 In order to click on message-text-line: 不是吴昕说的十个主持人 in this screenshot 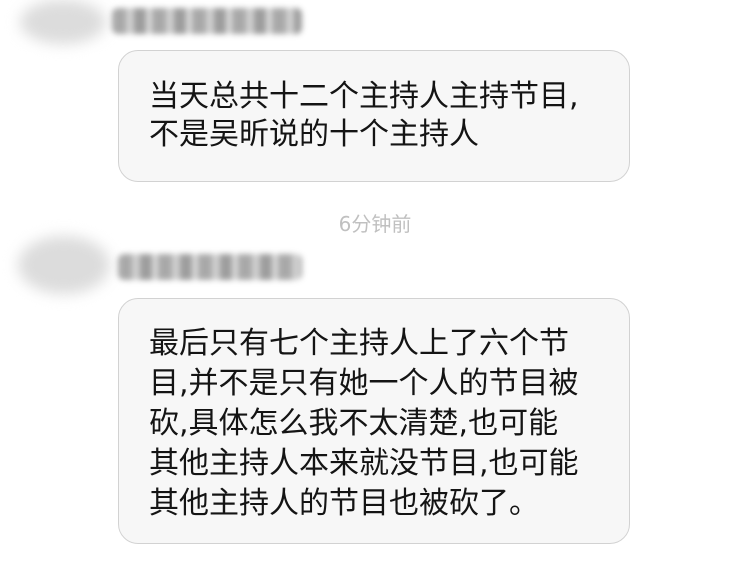, I will do `click(314, 134)`.